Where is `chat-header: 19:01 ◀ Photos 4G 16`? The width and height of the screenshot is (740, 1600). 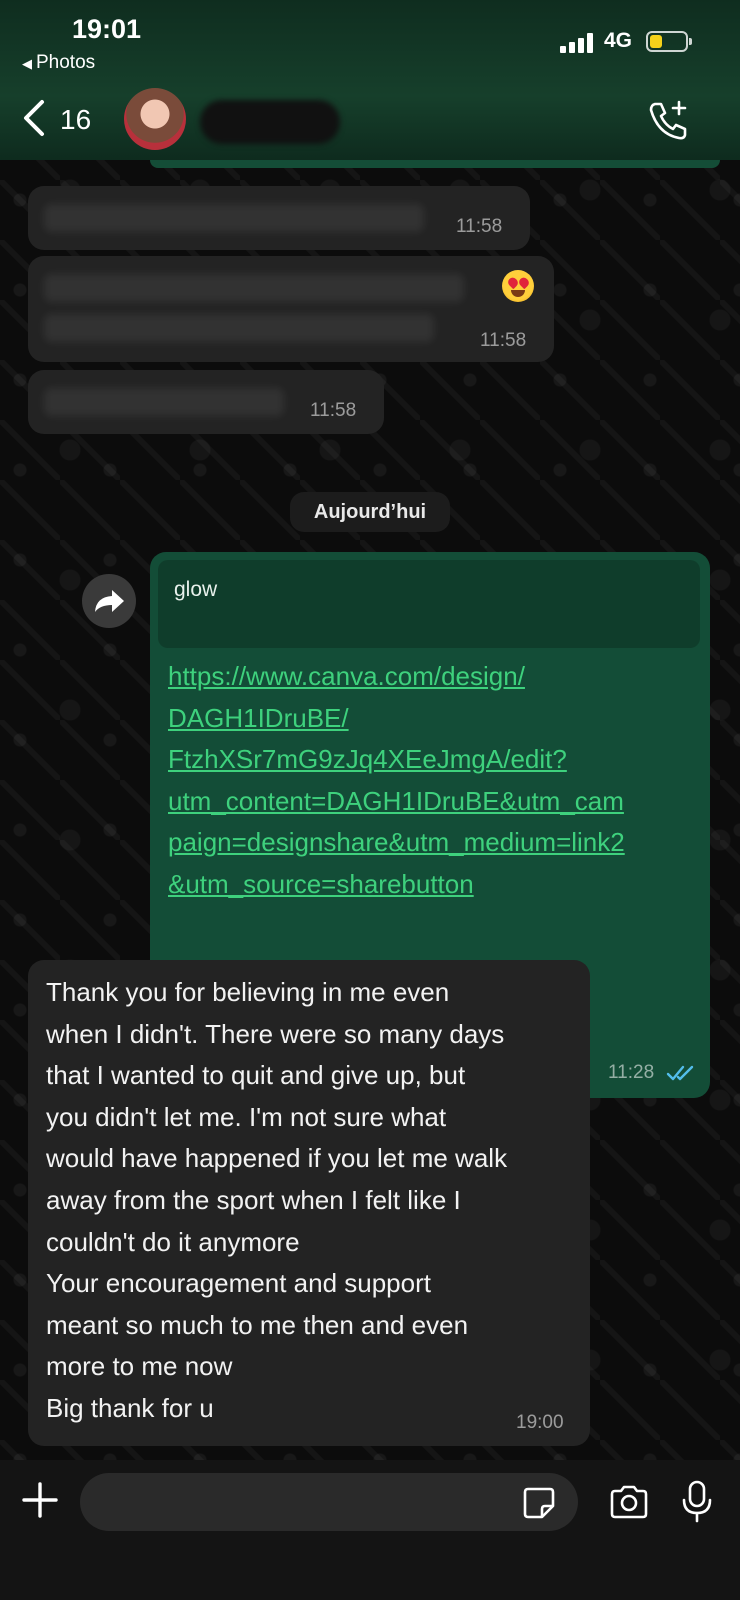
chat-header: 19:01 ◀ Photos 4G 16 is located at coordinates (370, 80).